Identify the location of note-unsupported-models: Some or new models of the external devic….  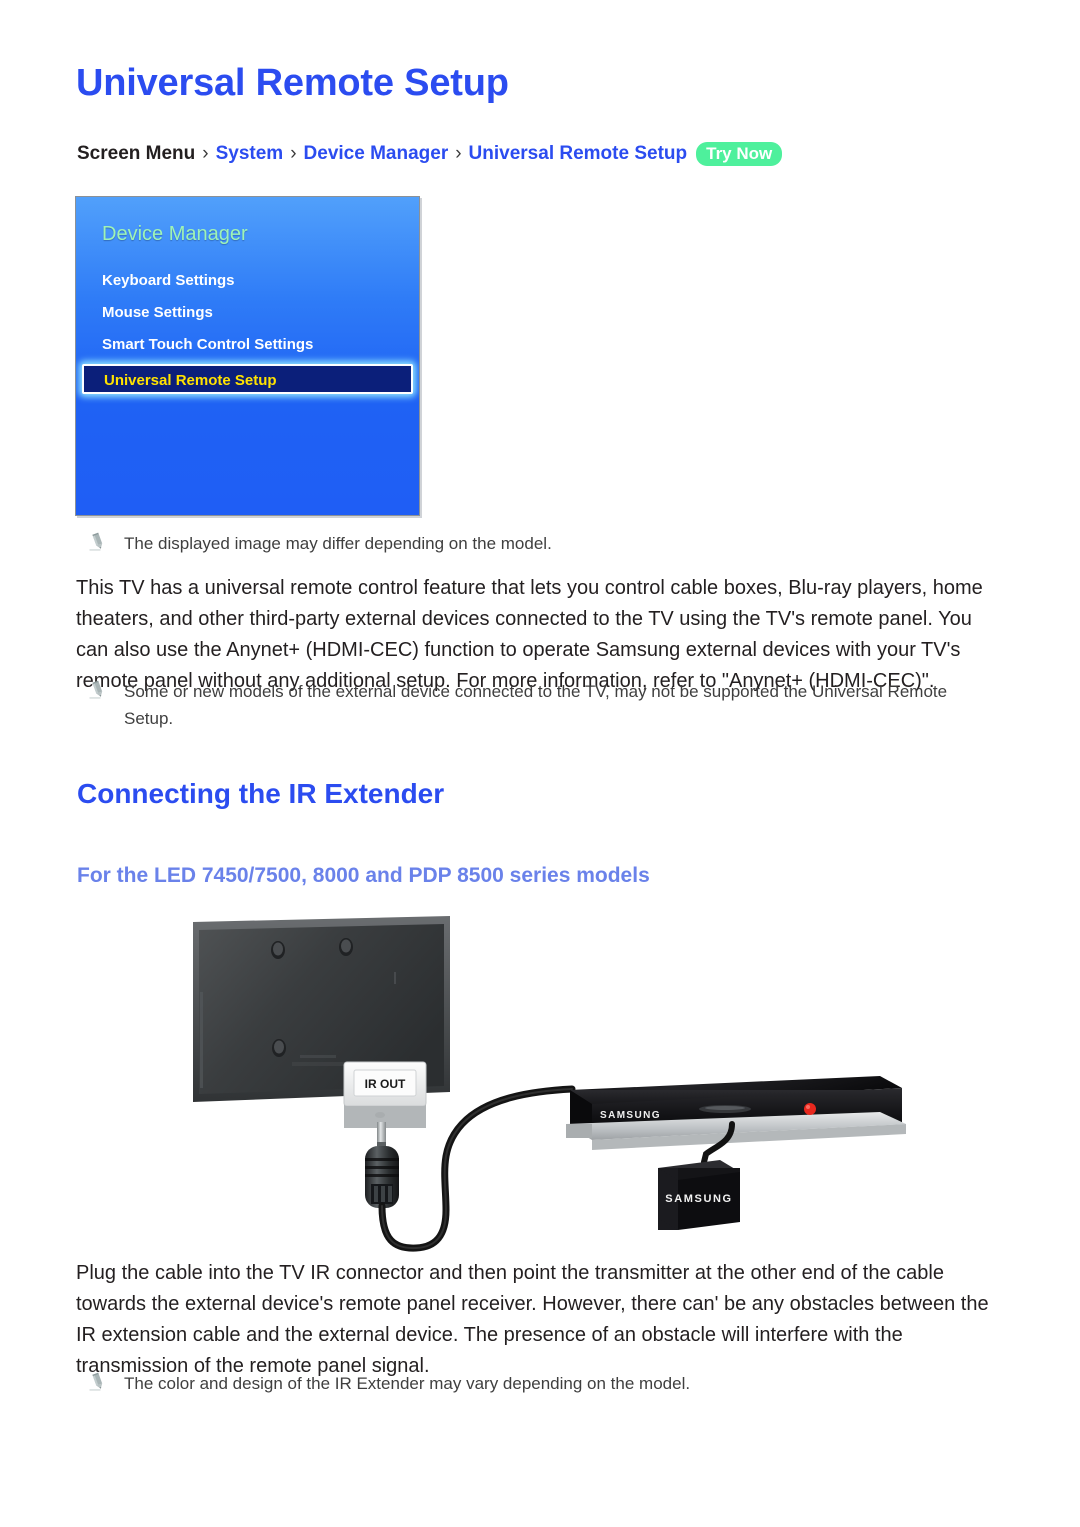
(528, 705).